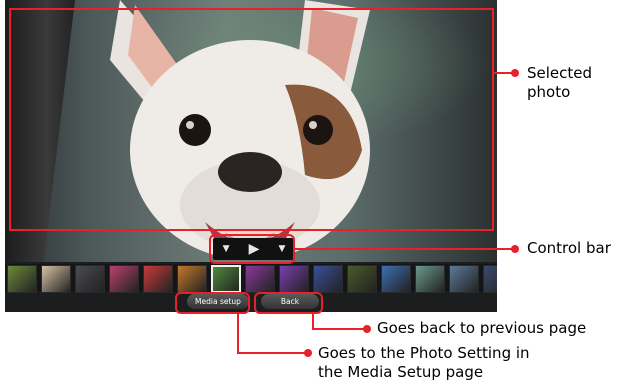  What do you see at coordinates (515, 249) in the screenshot?
I see `callout-dot-control` at bounding box center [515, 249].